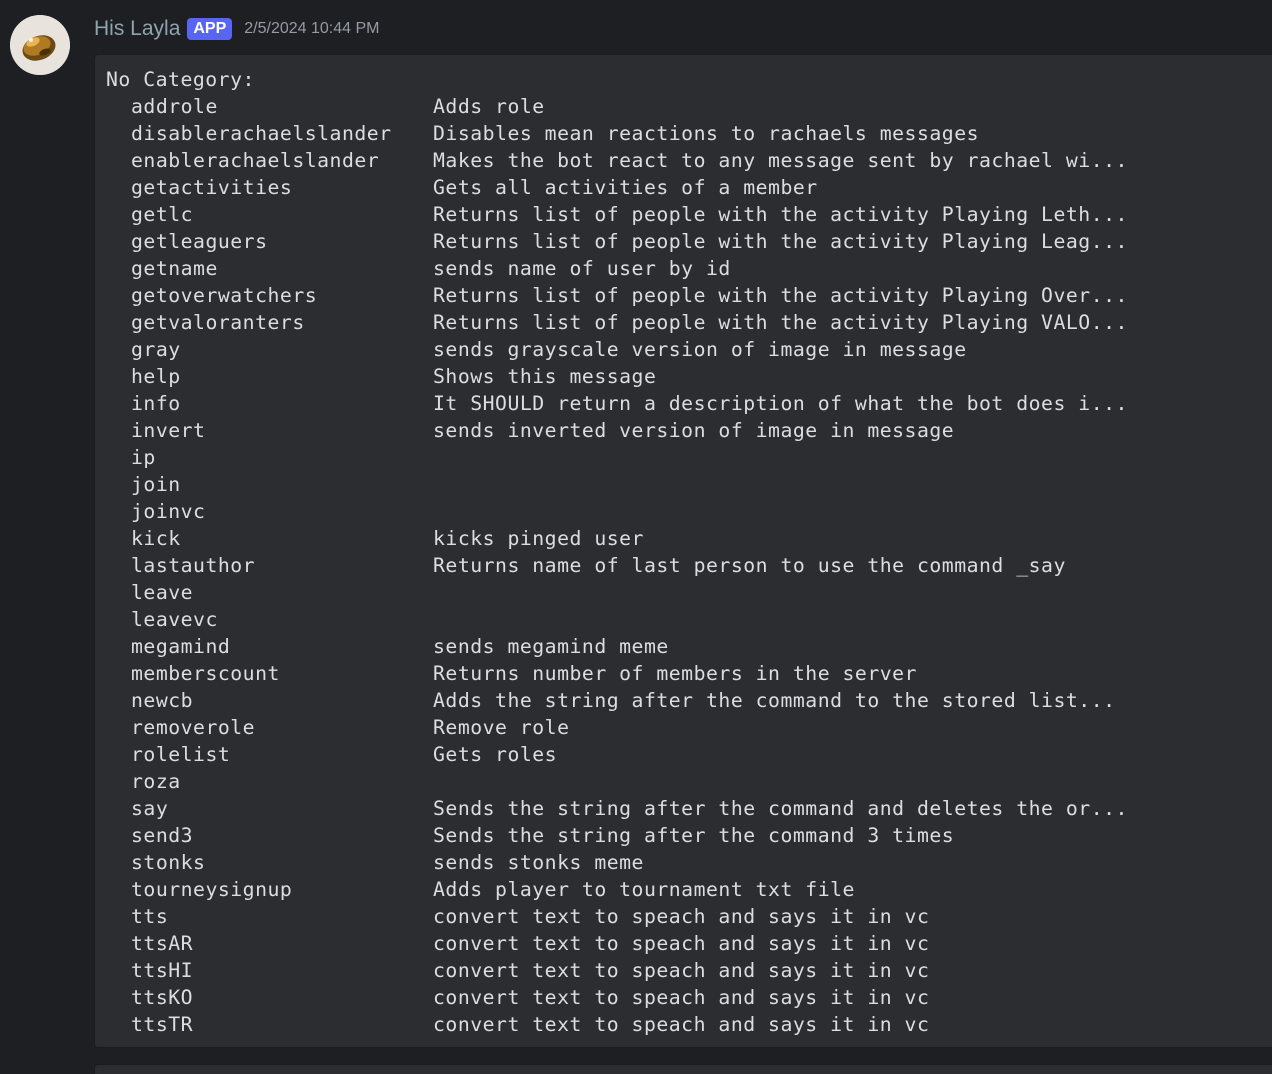 This screenshot has height=1074, width=1272. Describe the element at coordinates (168, 862) in the screenshot. I see `command-name: stonks` at that location.